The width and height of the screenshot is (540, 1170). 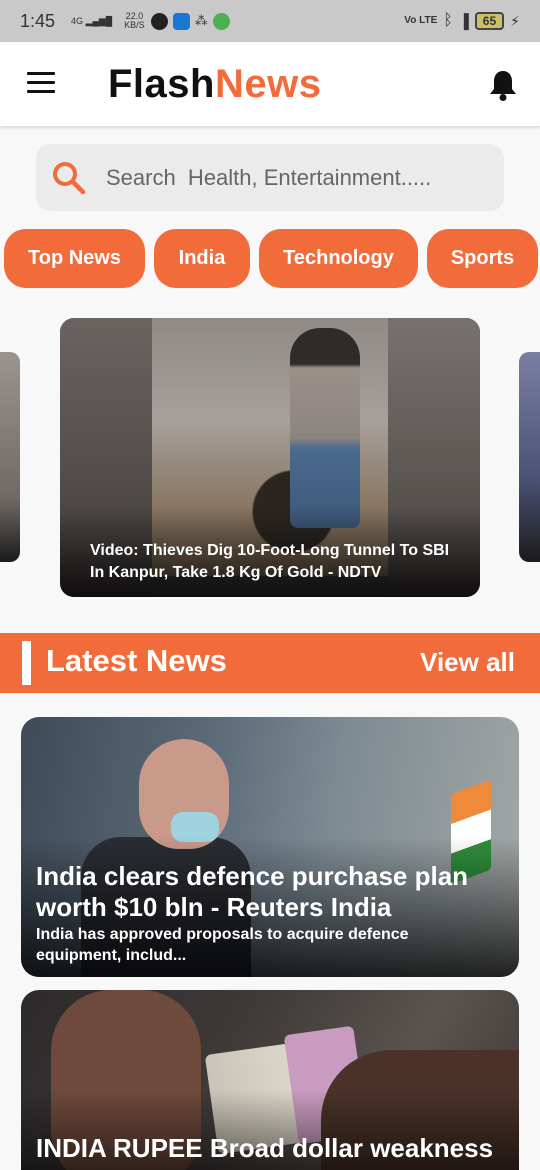 I want to click on chat-notification-icon, so click(x=221, y=21).